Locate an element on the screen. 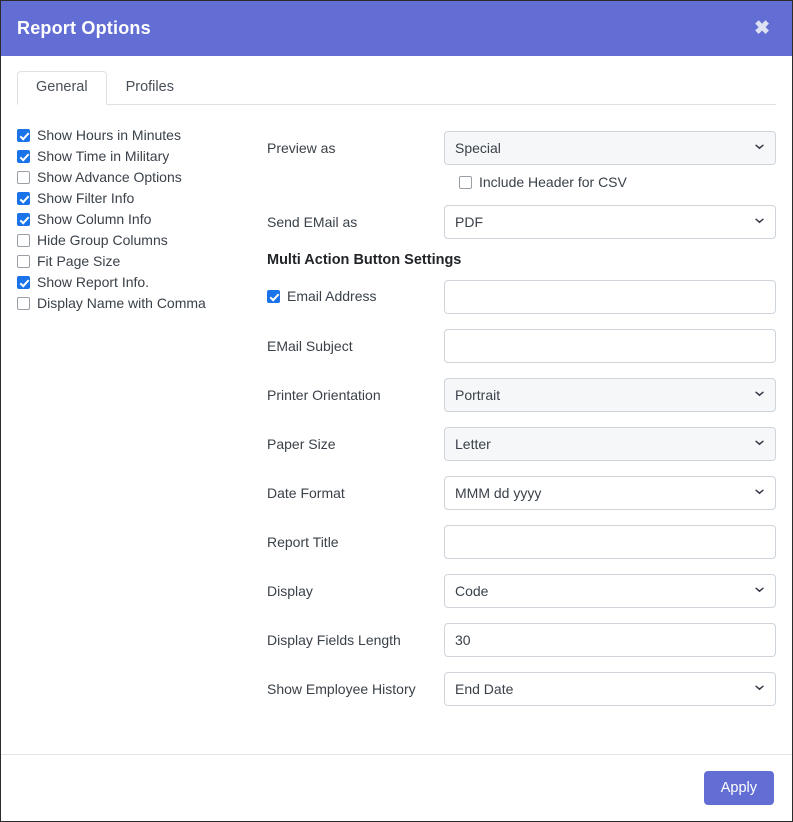 This screenshot has width=793, height=822. email-subject-input is located at coordinates (610, 345).